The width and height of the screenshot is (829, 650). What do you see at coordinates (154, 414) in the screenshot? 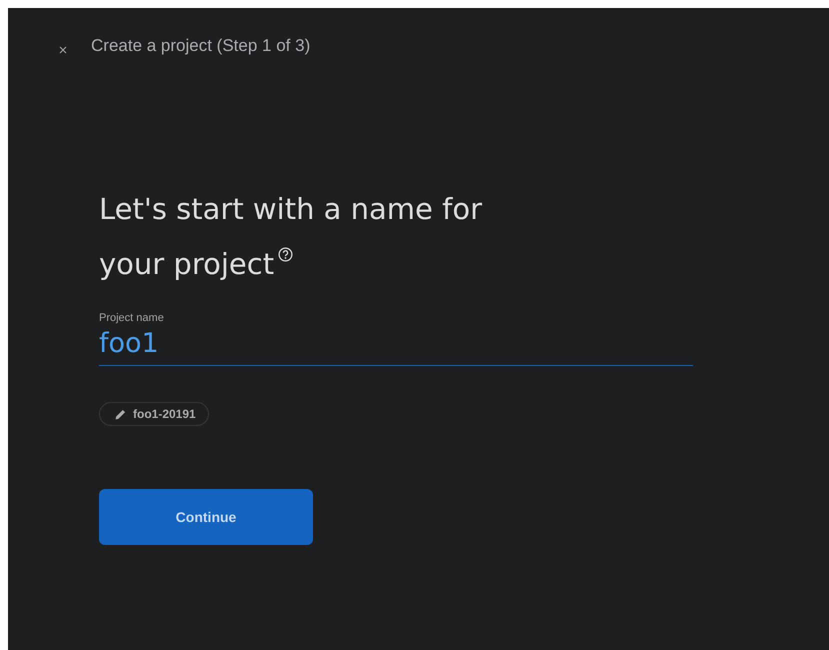
I see `project-id-chip: foo1-20191` at bounding box center [154, 414].